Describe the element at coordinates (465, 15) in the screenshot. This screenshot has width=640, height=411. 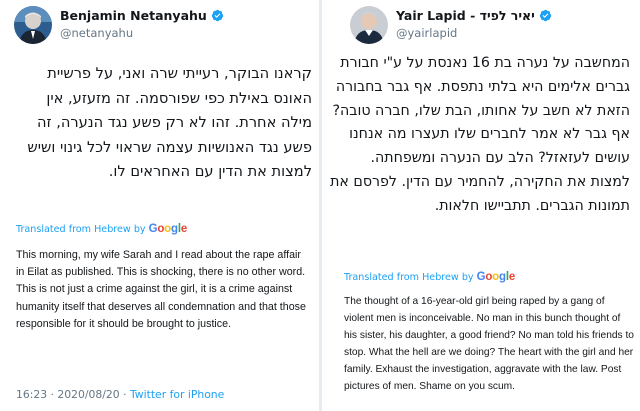
I see `display-name: Yair Lapid - יאיר לפיד` at that location.